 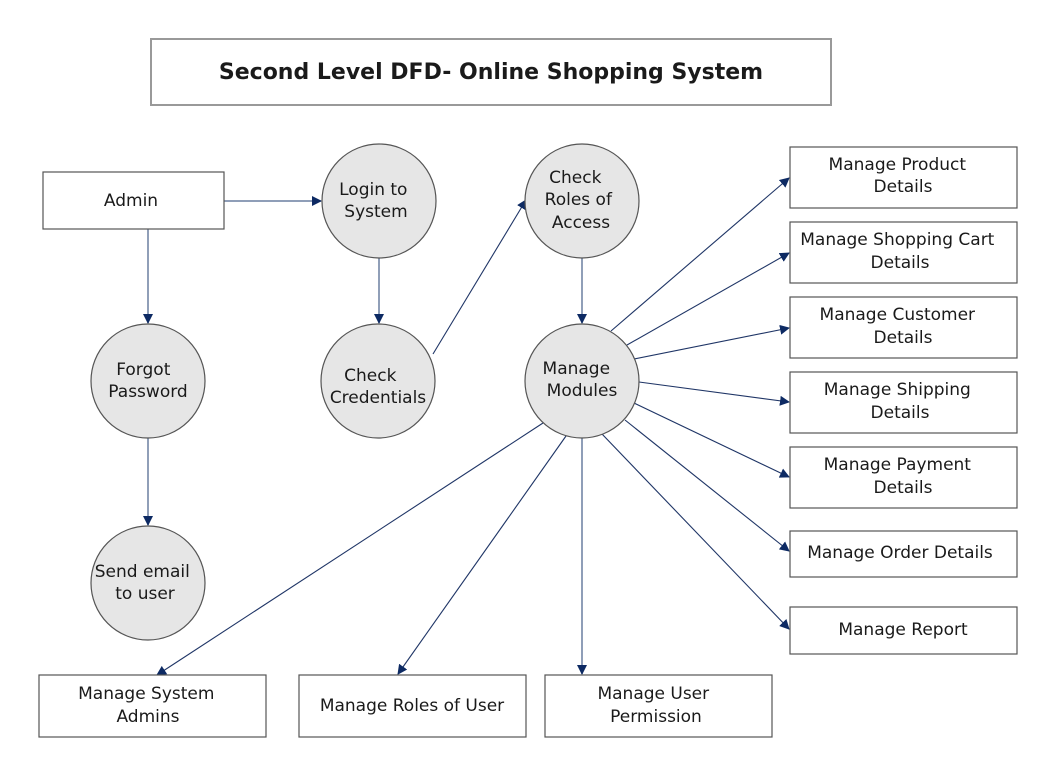 I want to click on entity-admin: Admin, so click(x=133, y=200).